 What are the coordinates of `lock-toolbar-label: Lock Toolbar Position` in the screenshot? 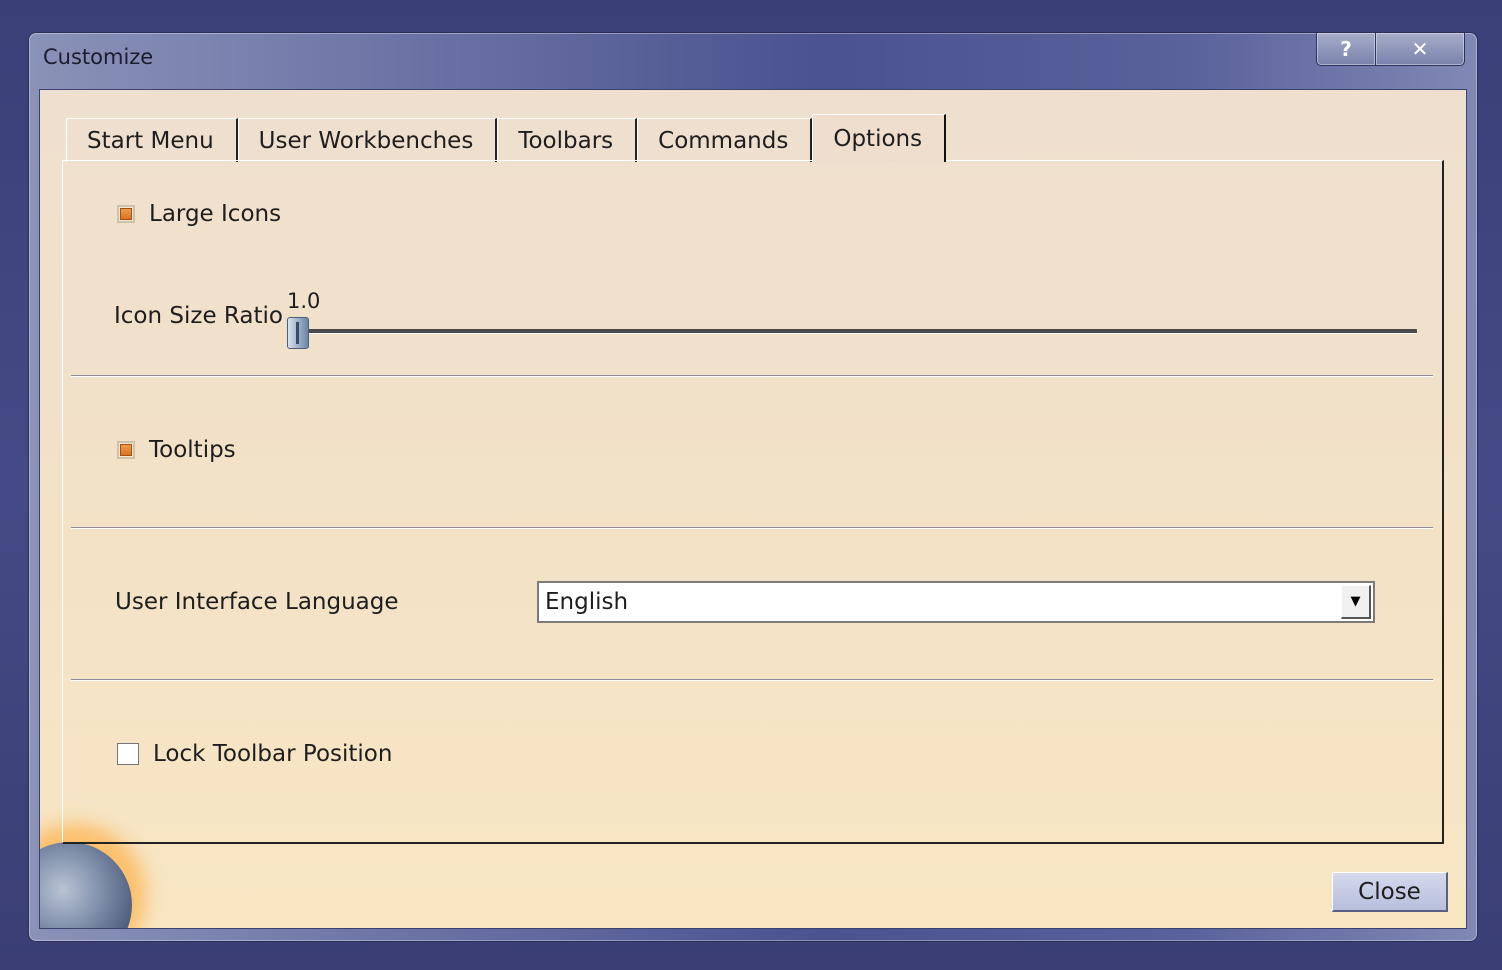 It's located at (273, 754).